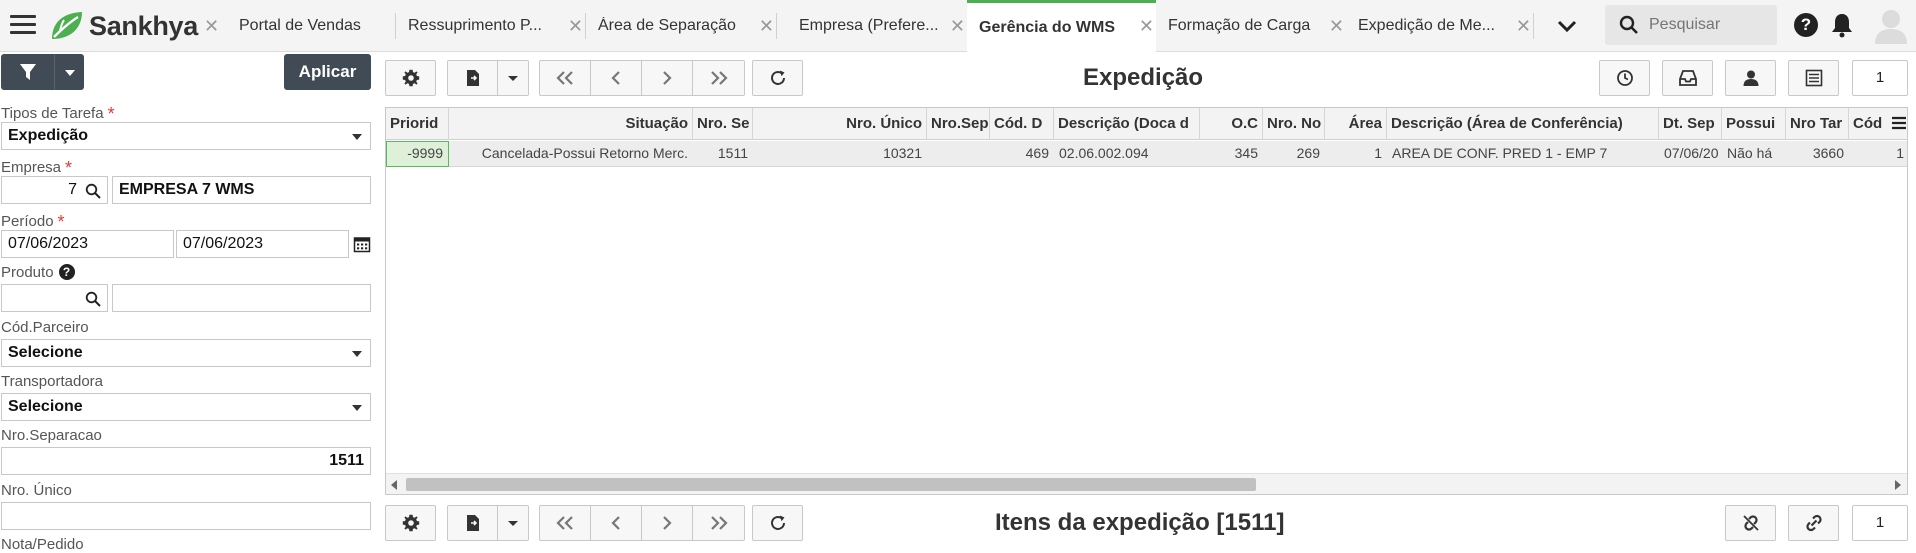 This screenshot has width=1916, height=553. Describe the element at coordinates (417, 124) in the screenshot. I see `column-header: Priorid` at that location.